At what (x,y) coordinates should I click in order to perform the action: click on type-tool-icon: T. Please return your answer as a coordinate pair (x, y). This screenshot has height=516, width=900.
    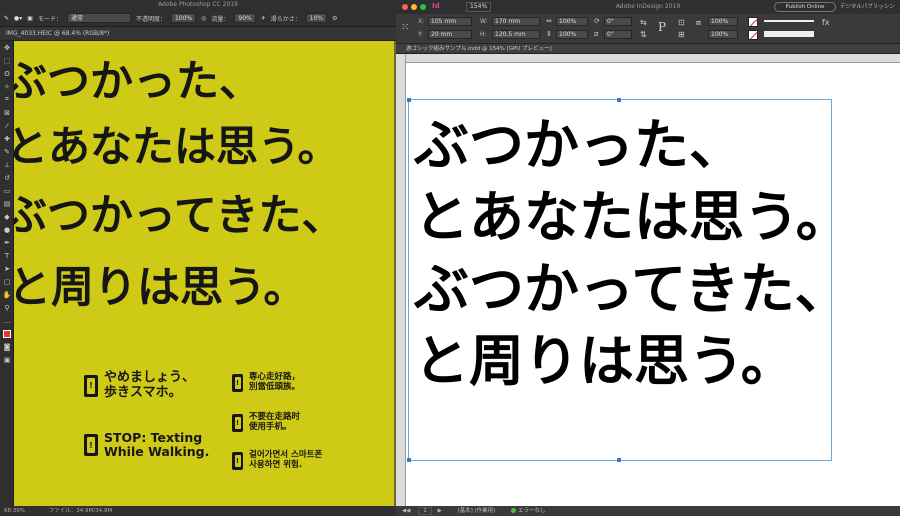
    Looking at the image, I should click on (7, 255).